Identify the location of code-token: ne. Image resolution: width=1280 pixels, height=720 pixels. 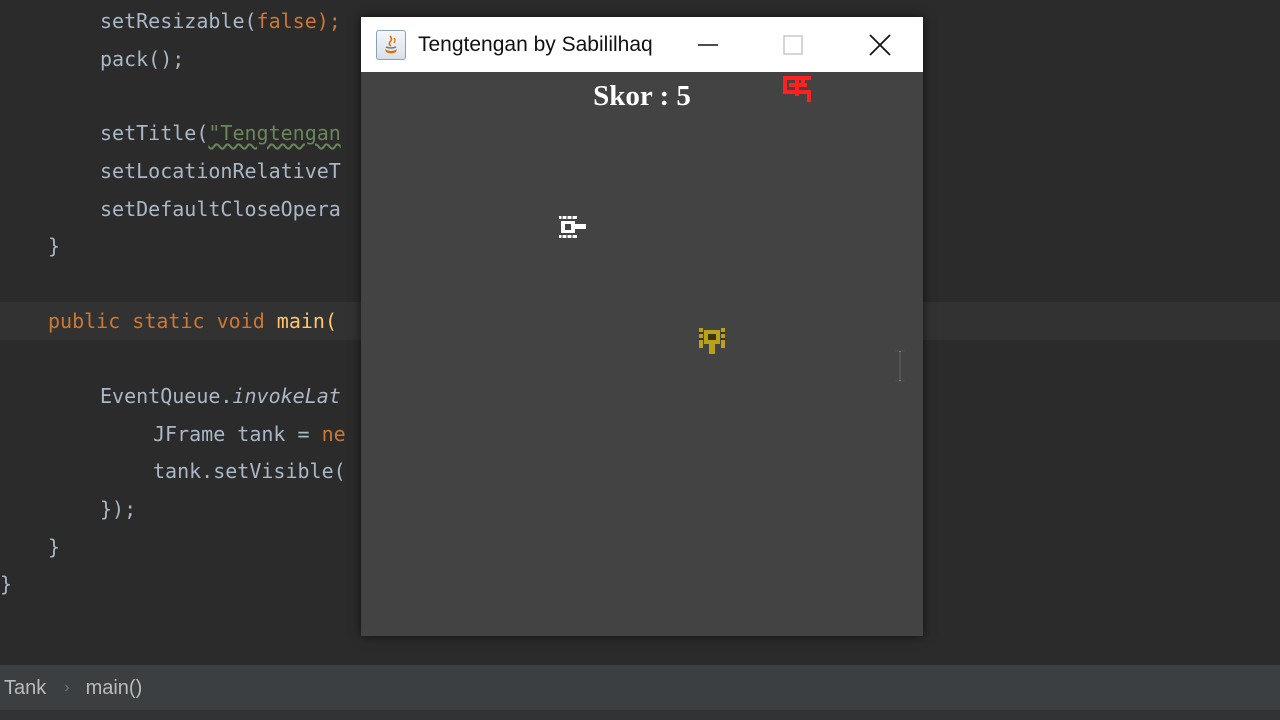
(333, 434).